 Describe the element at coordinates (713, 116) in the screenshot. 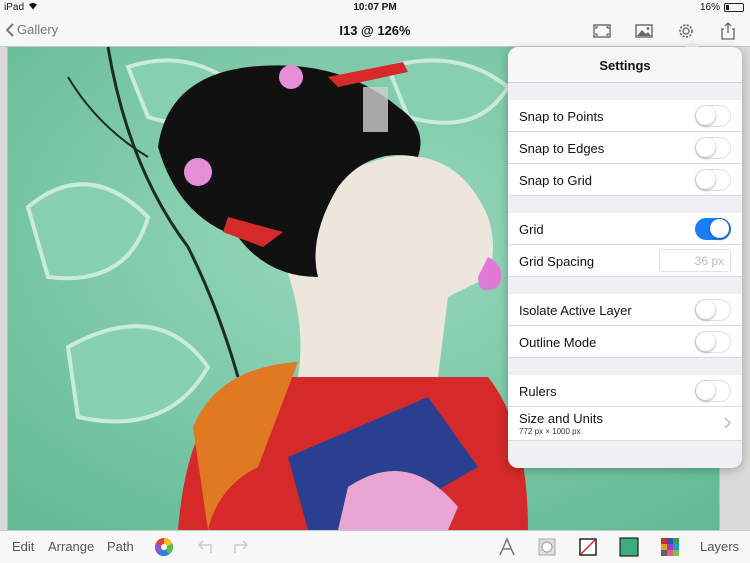

I see `snap-to-points-toggle` at that location.